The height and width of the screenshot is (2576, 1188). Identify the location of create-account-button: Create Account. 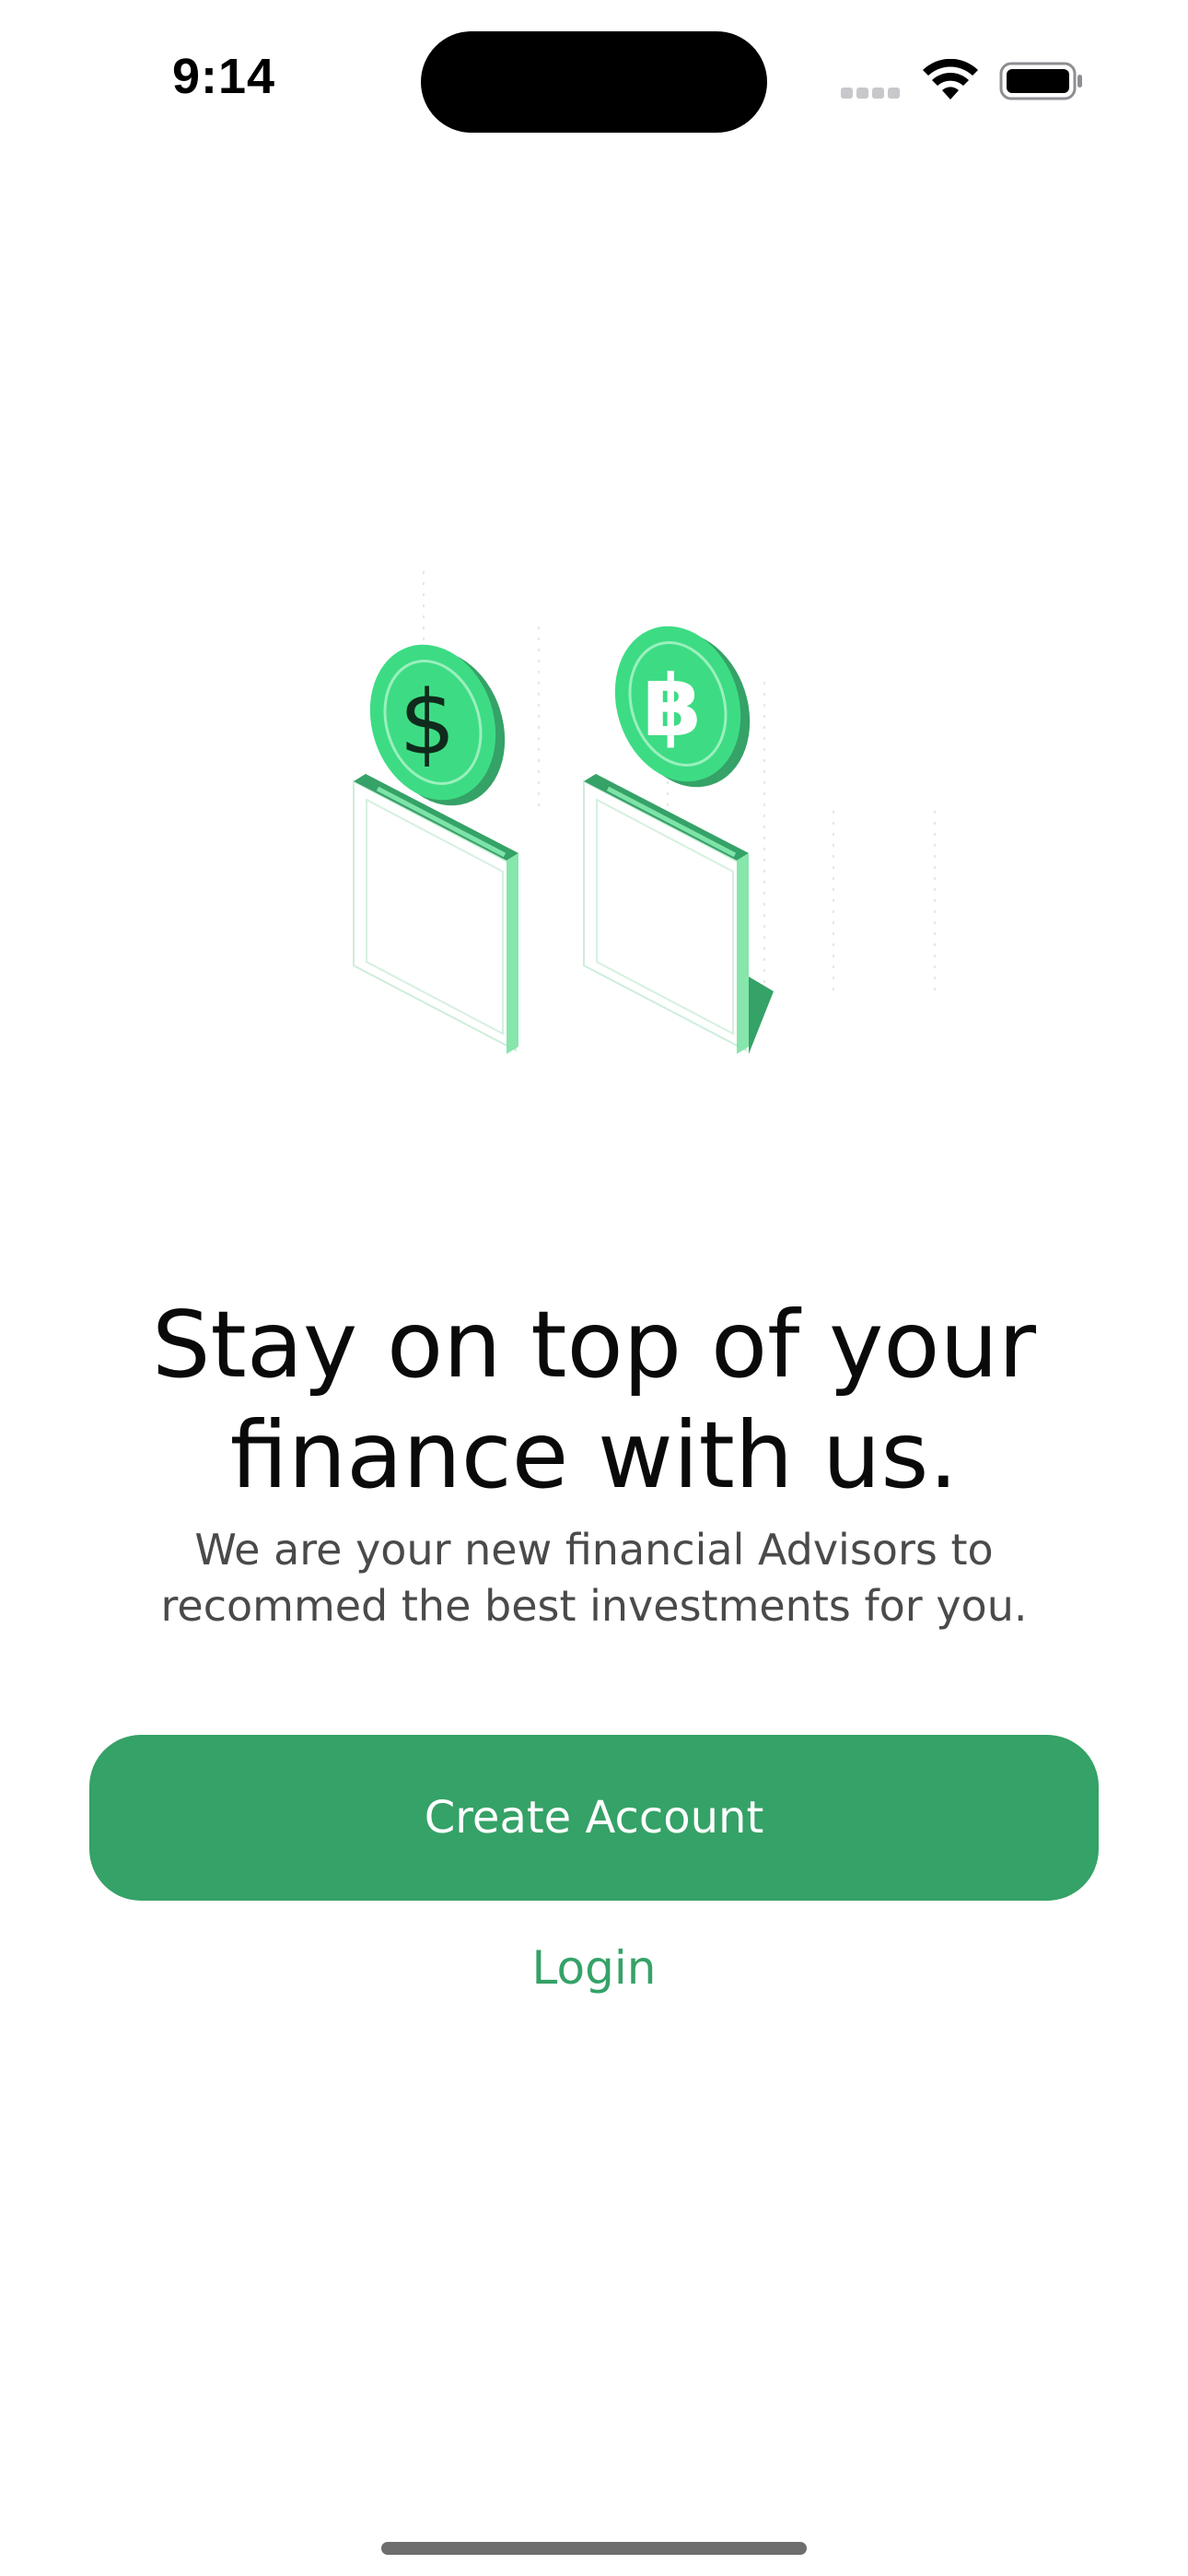
(594, 1818).